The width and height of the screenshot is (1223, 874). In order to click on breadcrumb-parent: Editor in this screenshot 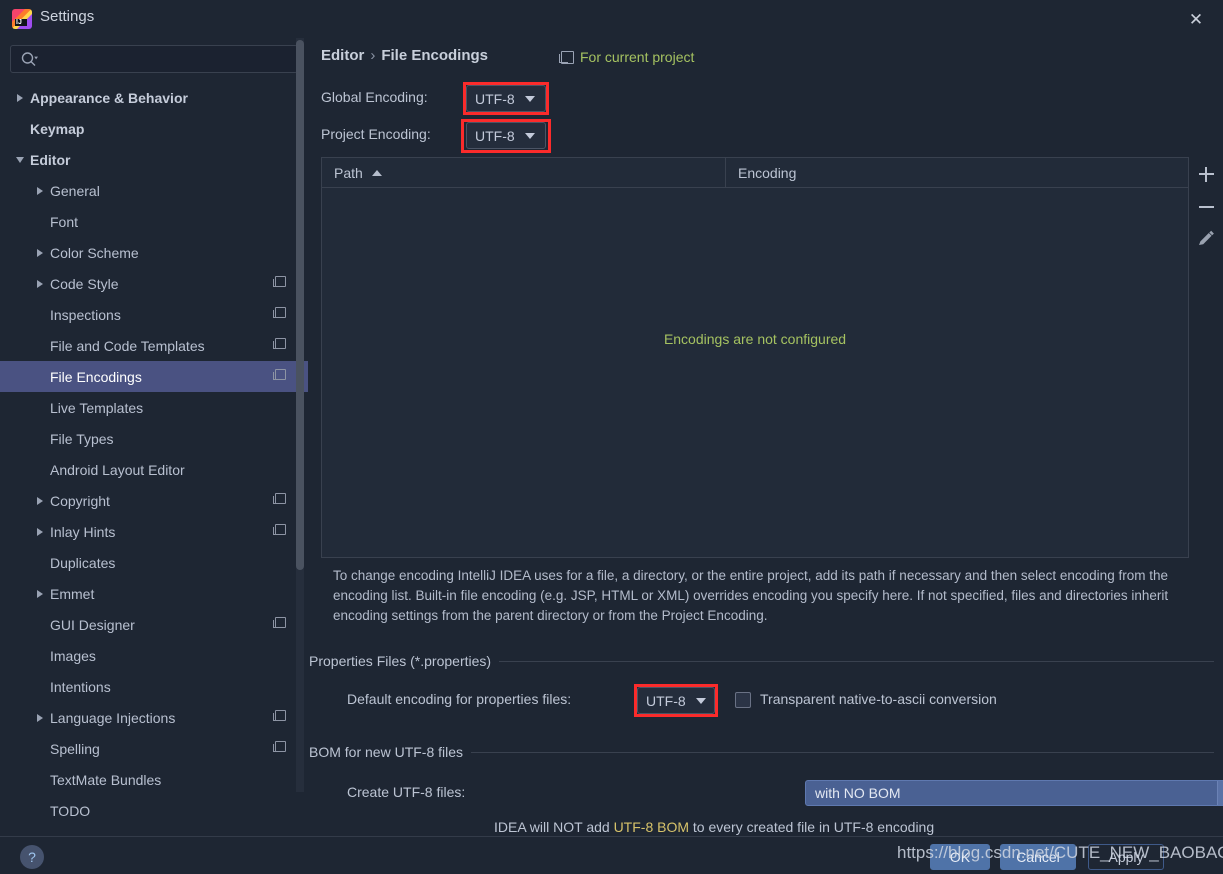, I will do `click(342, 55)`.